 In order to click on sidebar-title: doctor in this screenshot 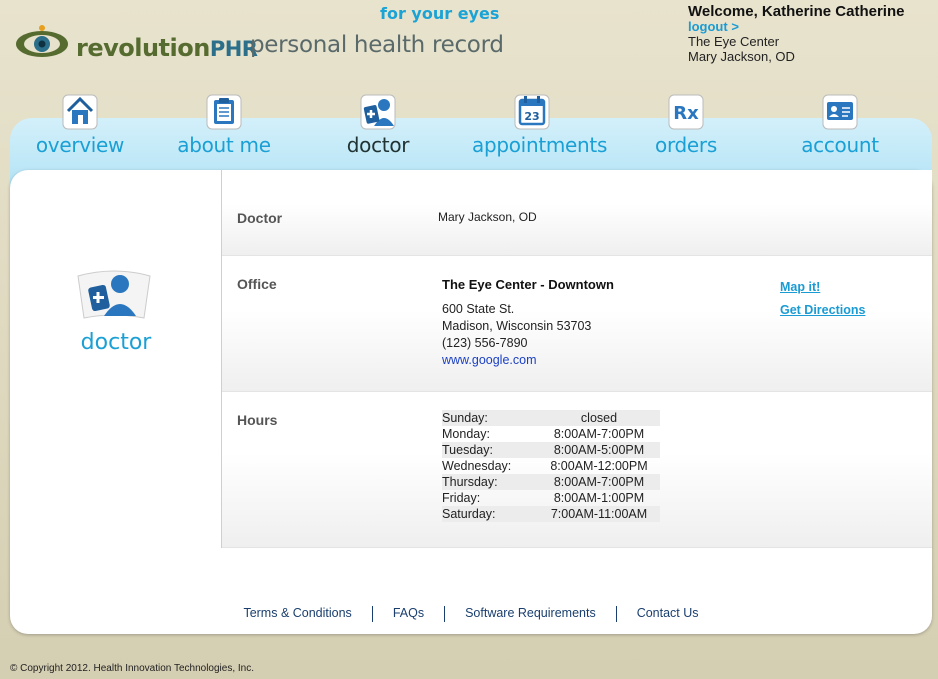, I will do `click(116, 342)`.